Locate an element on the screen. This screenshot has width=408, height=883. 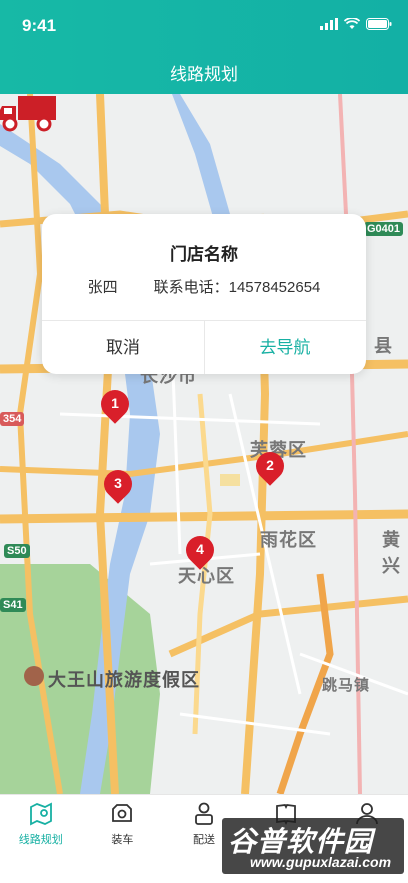
status-icons is located at coordinates (356, 24).